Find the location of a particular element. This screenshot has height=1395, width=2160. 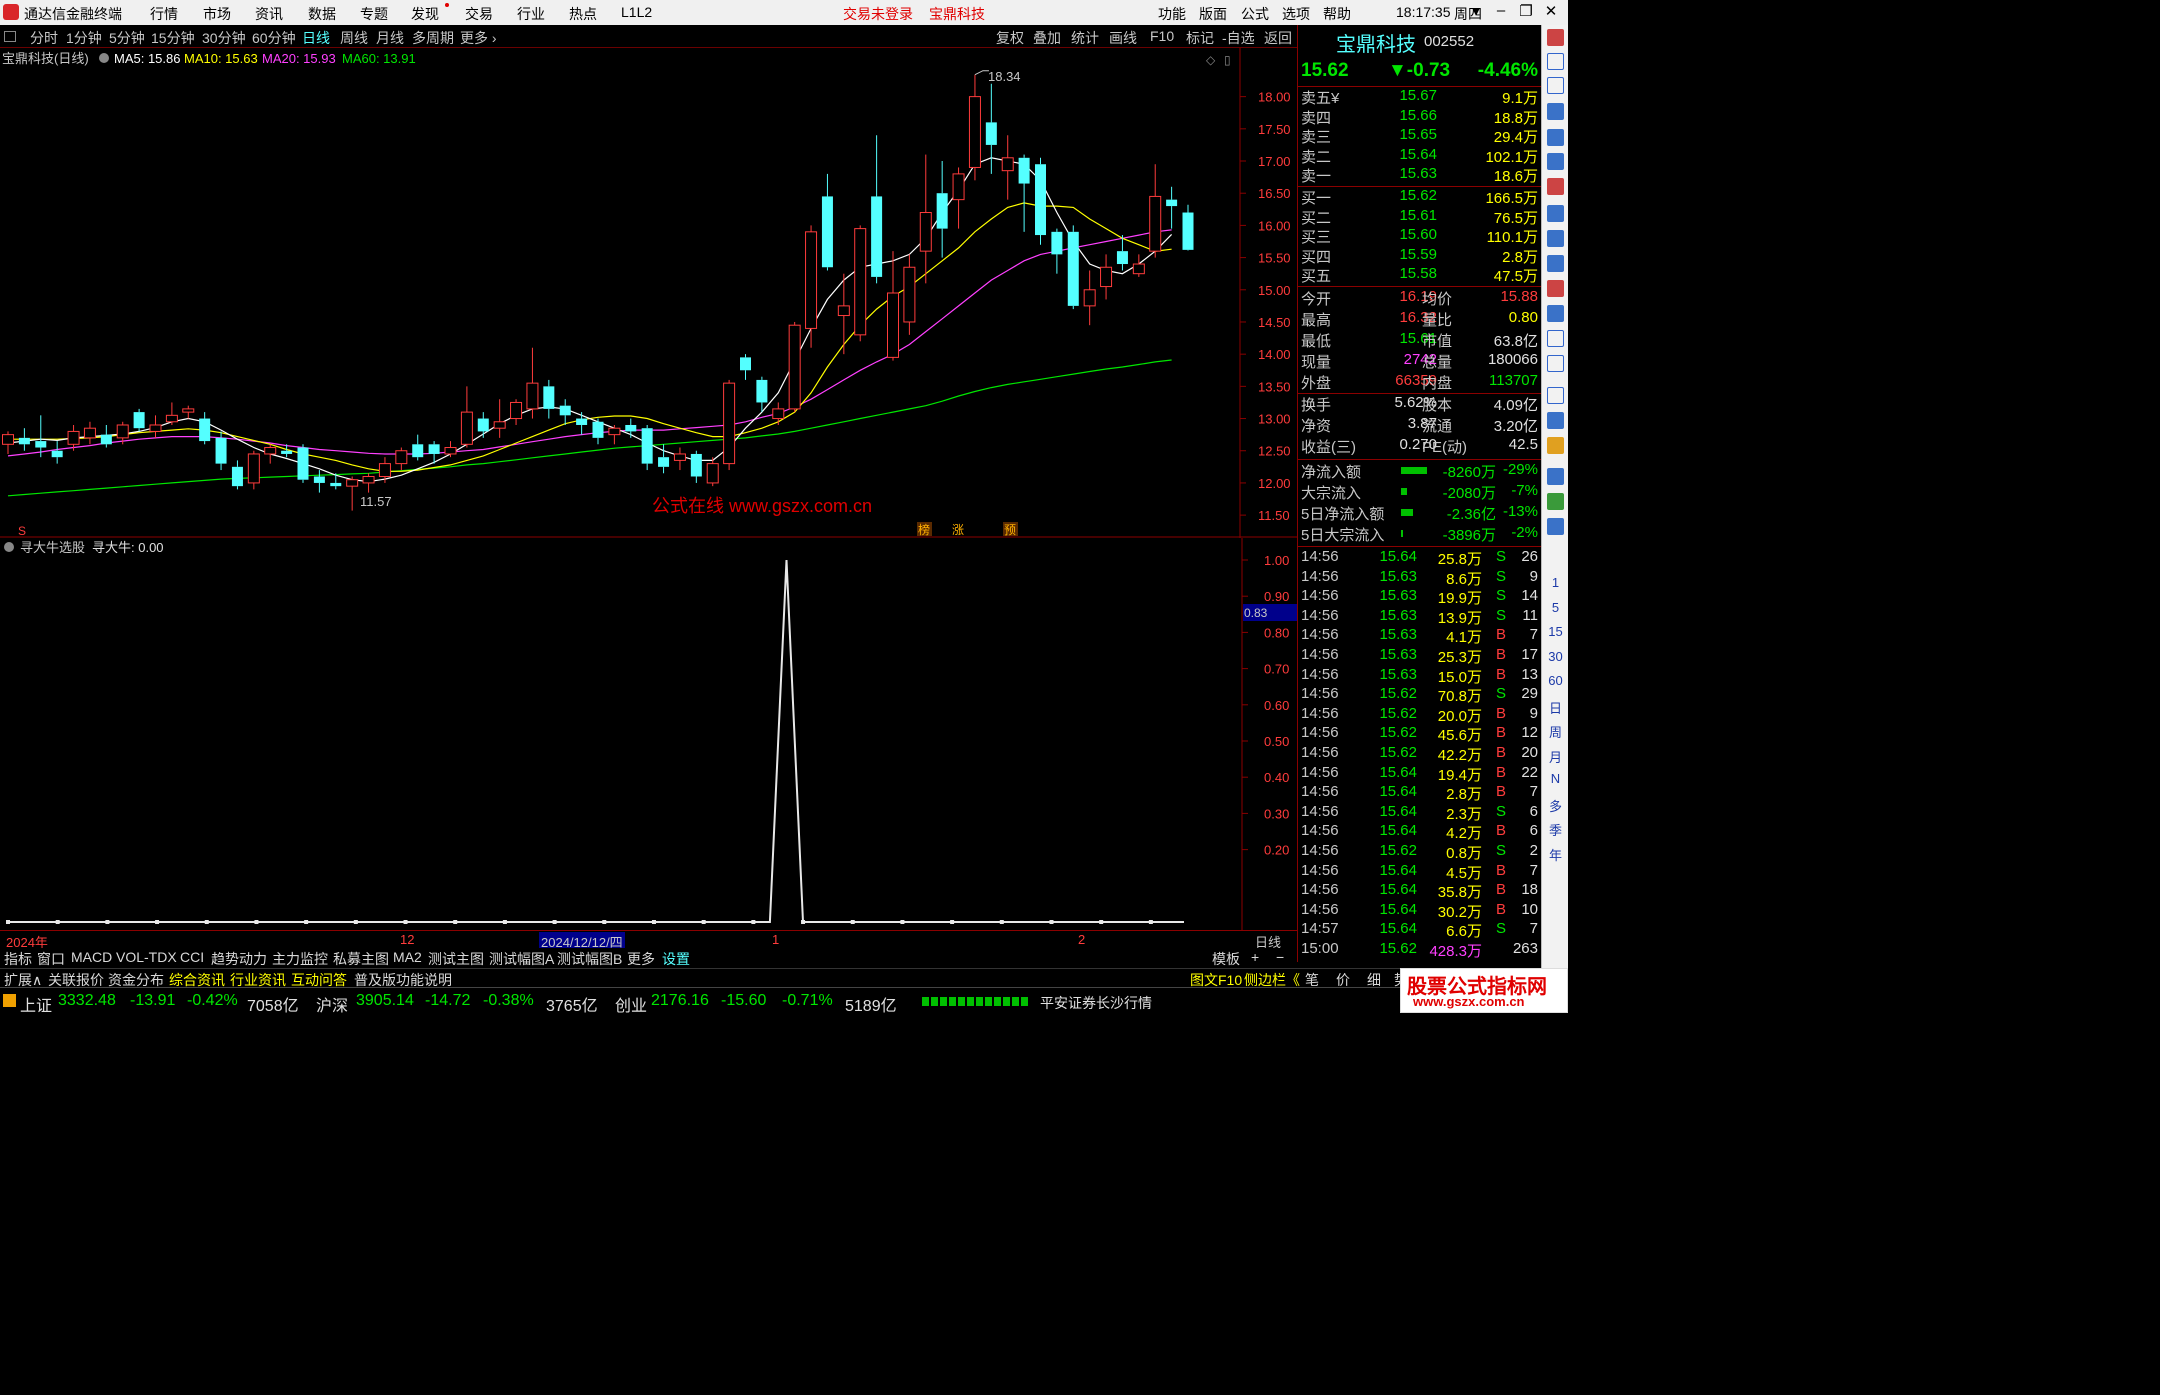

period-30min: 30分钟 is located at coordinates (224, 38).